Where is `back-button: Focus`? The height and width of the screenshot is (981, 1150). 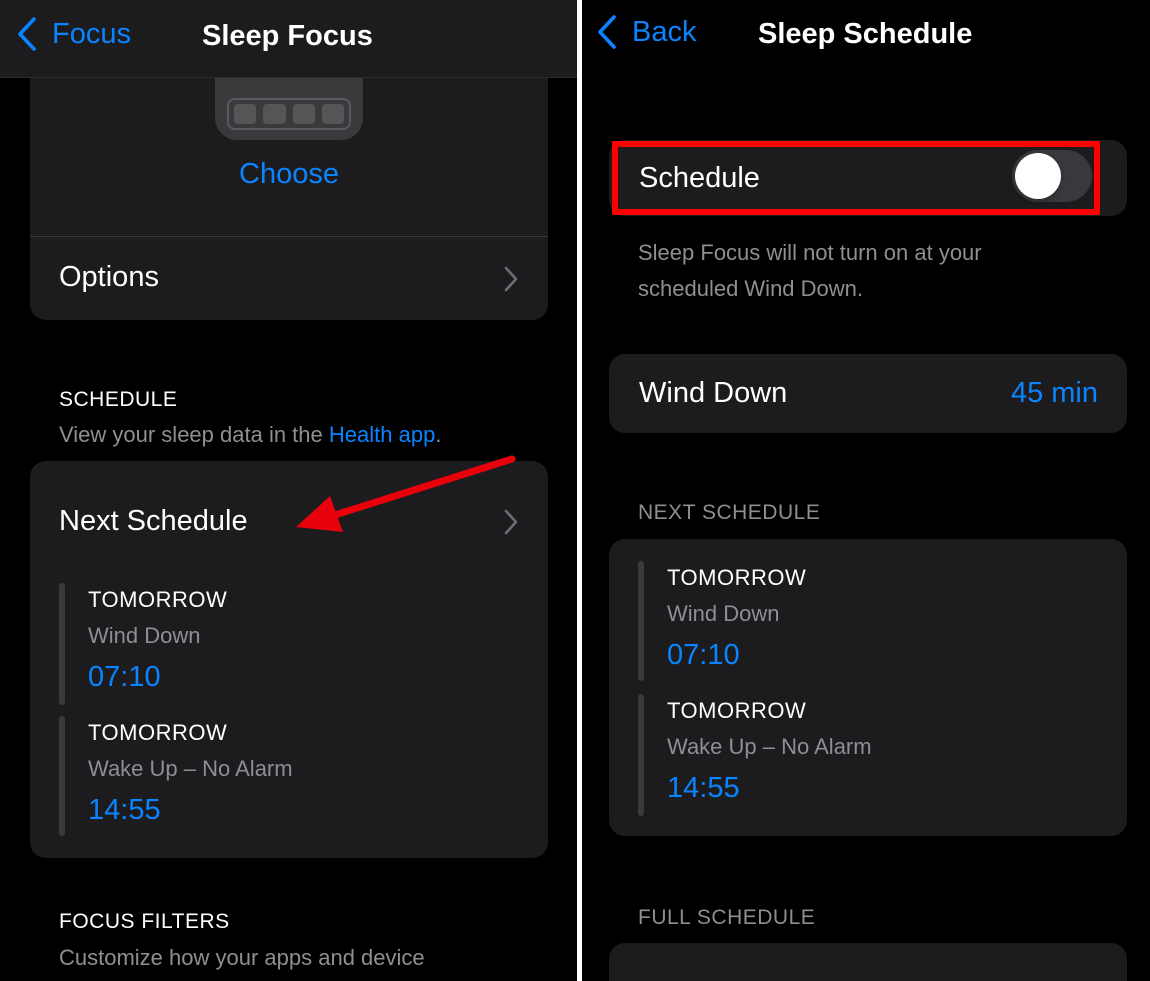 back-button: Focus is located at coordinates (73, 34).